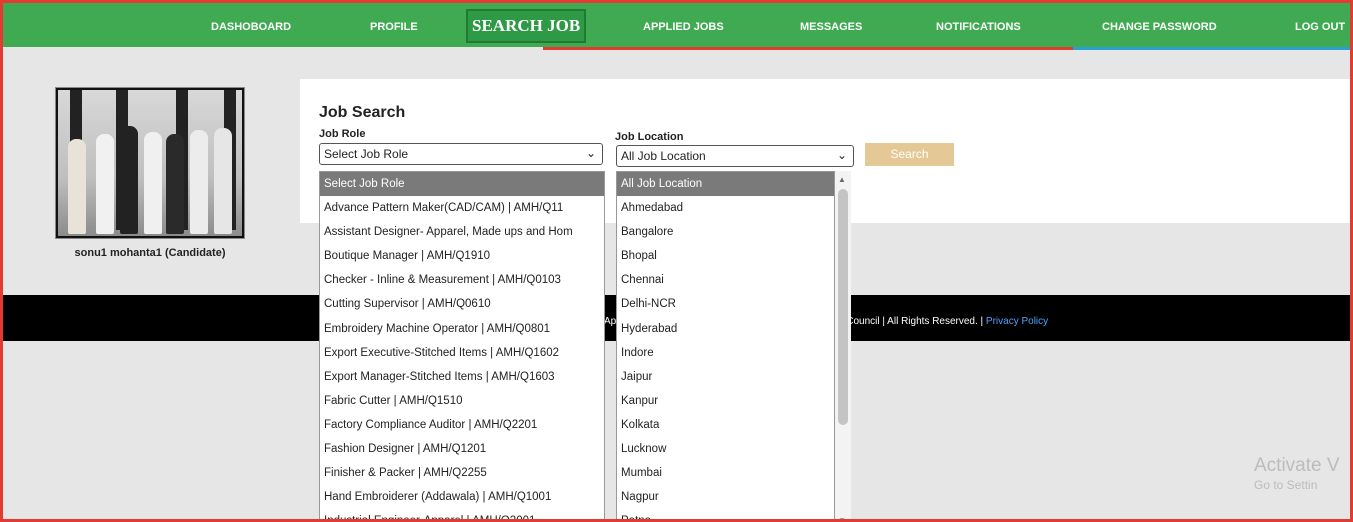 The height and width of the screenshot is (522, 1353). What do you see at coordinates (1320, 27) in the screenshot?
I see `nav-log-out: LOG OUT` at bounding box center [1320, 27].